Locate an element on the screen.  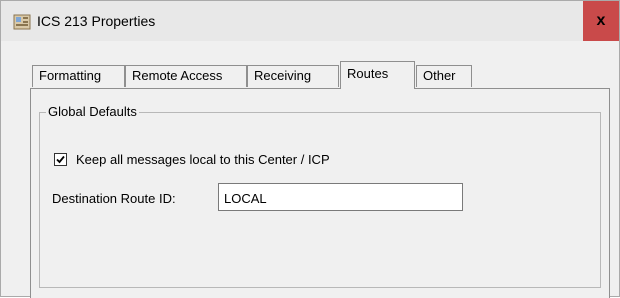
tab-formatting: Formatting is located at coordinates (78, 76).